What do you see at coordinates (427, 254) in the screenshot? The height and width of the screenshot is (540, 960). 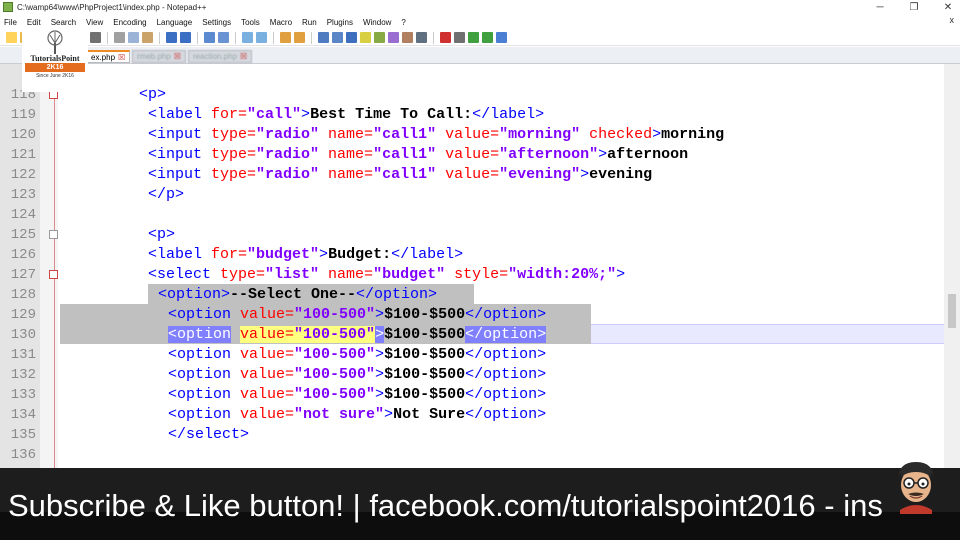 I see `code-token: </label>` at bounding box center [427, 254].